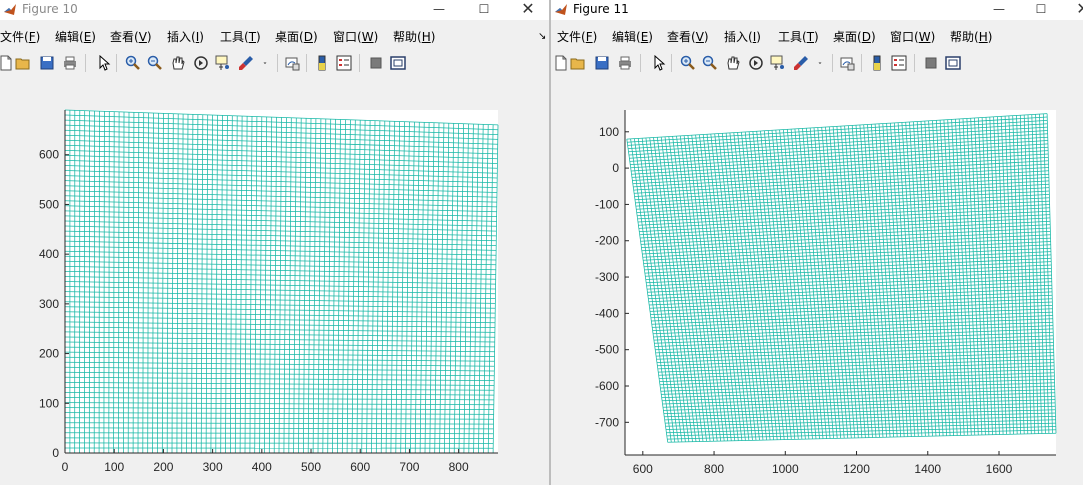  Describe the element at coordinates (927, 469) in the screenshot. I see `x-tick-label: 1400` at that location.